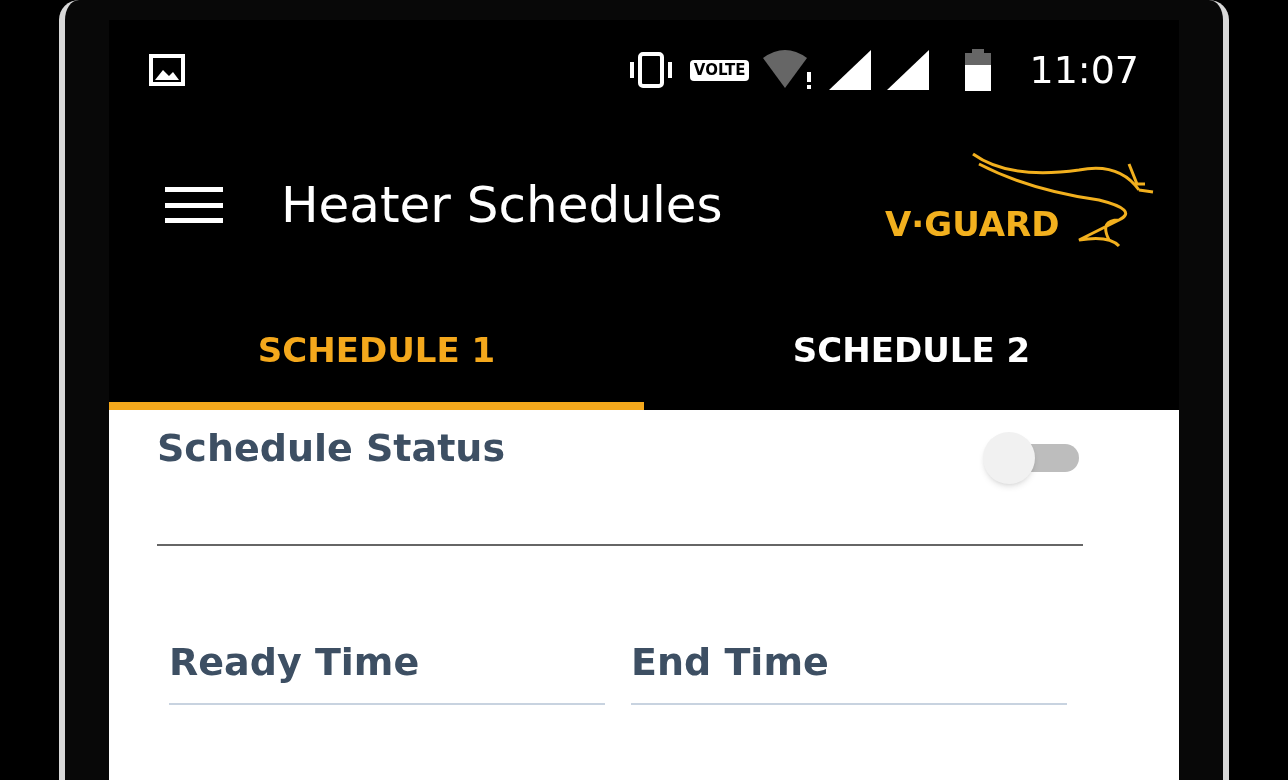 The width and height of the screenshot is (1288, 780). I want to click on tab: SCHEDULE 2, so click(911, 350).